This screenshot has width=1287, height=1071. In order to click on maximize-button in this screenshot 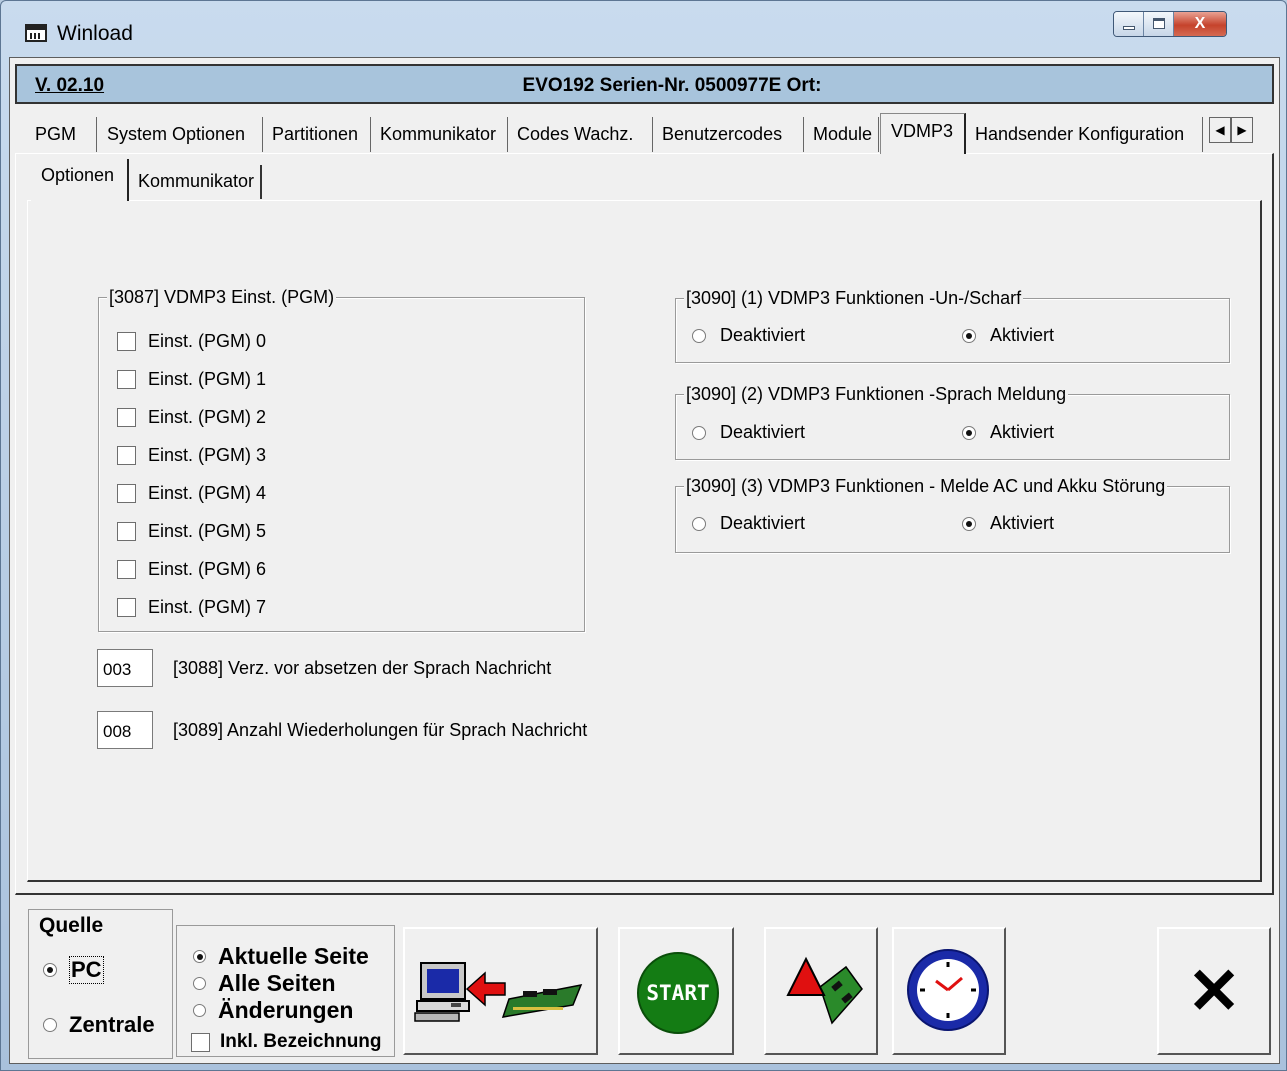, I will do `click(1159, 24)`.